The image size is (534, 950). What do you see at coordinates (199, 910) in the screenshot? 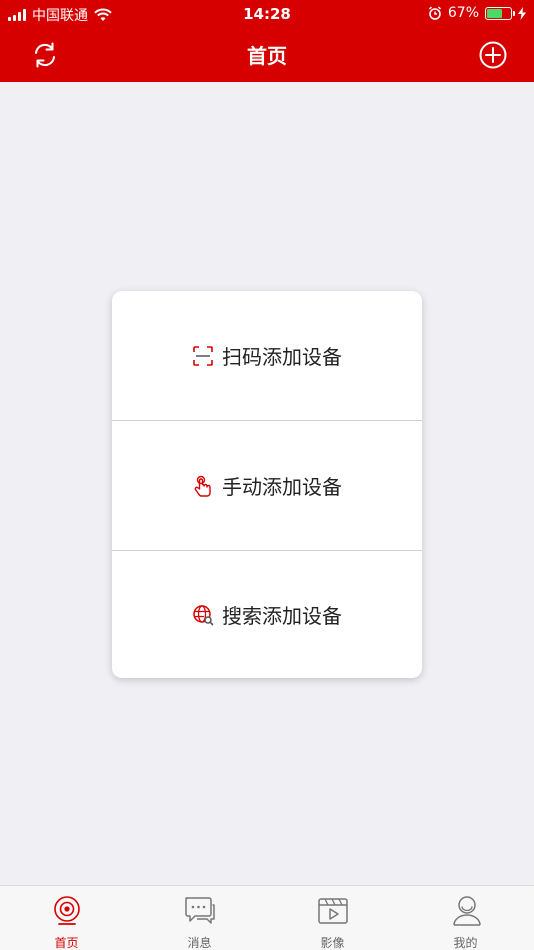
I see `chat-icon` at bounding box center [199, 910].